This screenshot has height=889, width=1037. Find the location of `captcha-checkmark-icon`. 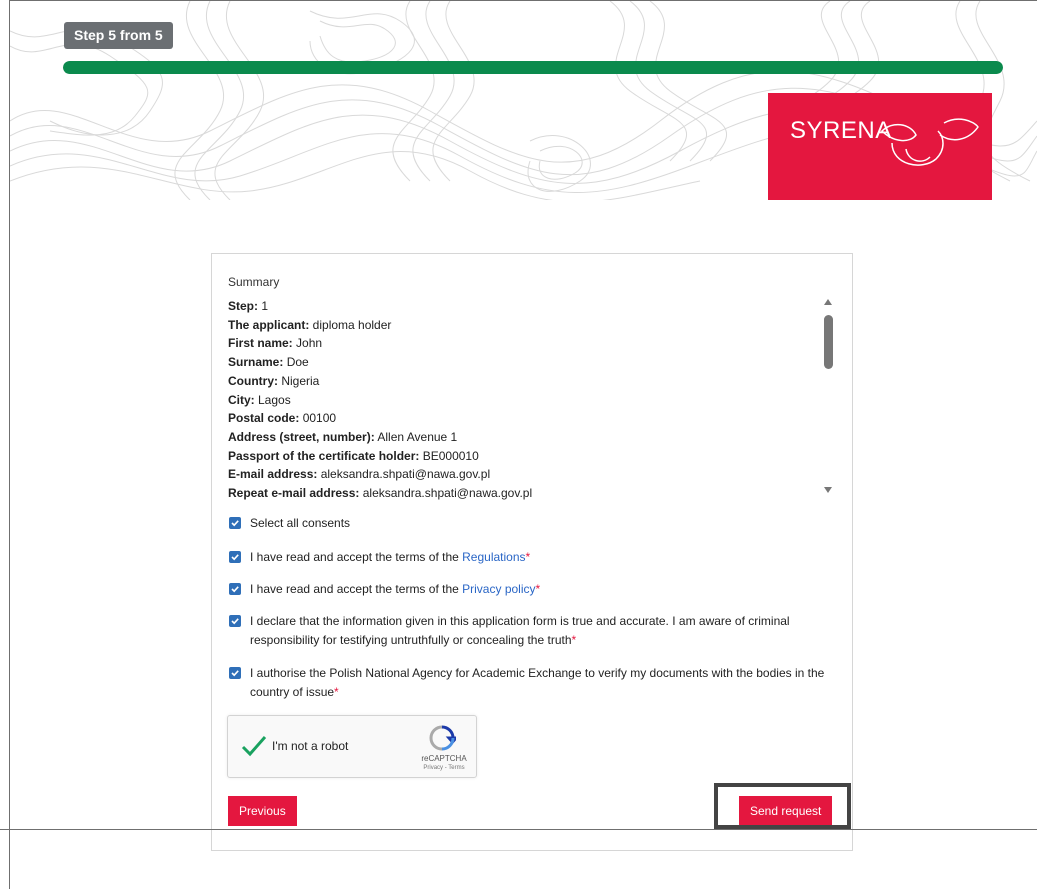

captcha-checkmark-icon is located at coordinates (254, 746).